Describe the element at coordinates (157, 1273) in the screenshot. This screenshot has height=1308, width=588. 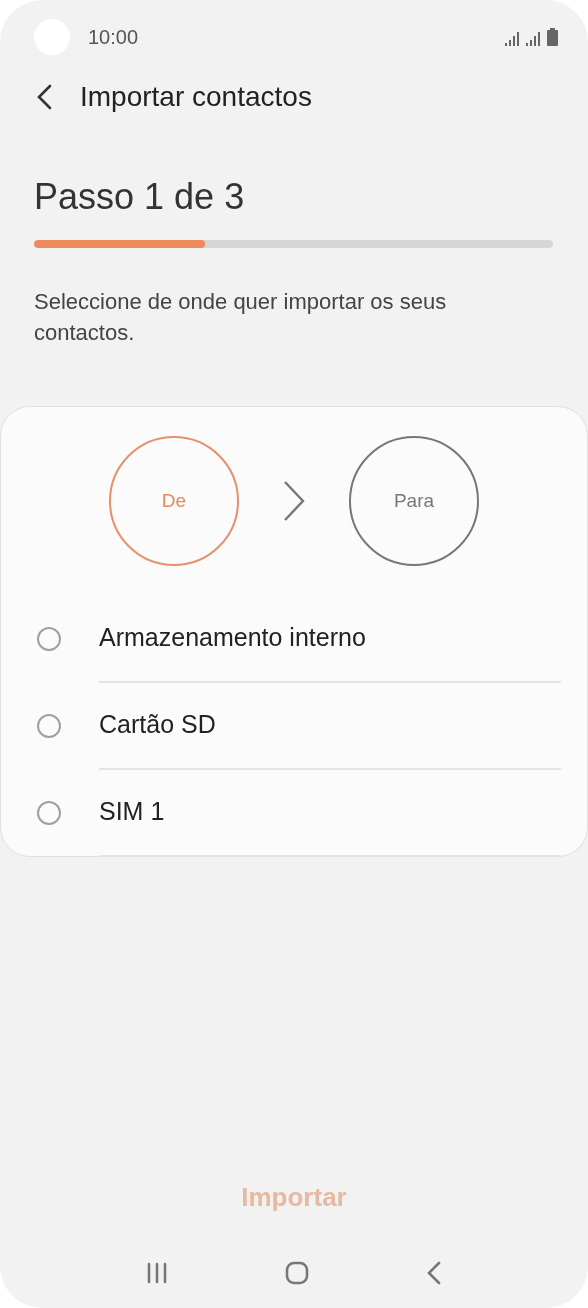
I see `recent-apps-icon` at that location.